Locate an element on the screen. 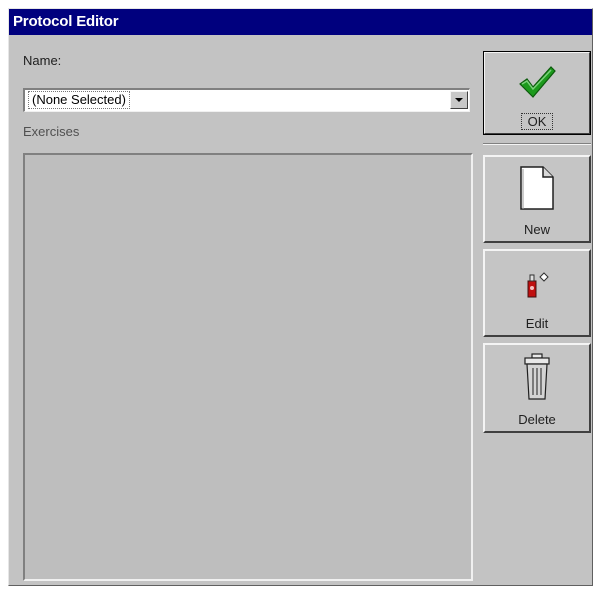 Image resolution: width=595 pixels, height=593 pixels. ok-button-label: OK is located at coordinates (537, 121).